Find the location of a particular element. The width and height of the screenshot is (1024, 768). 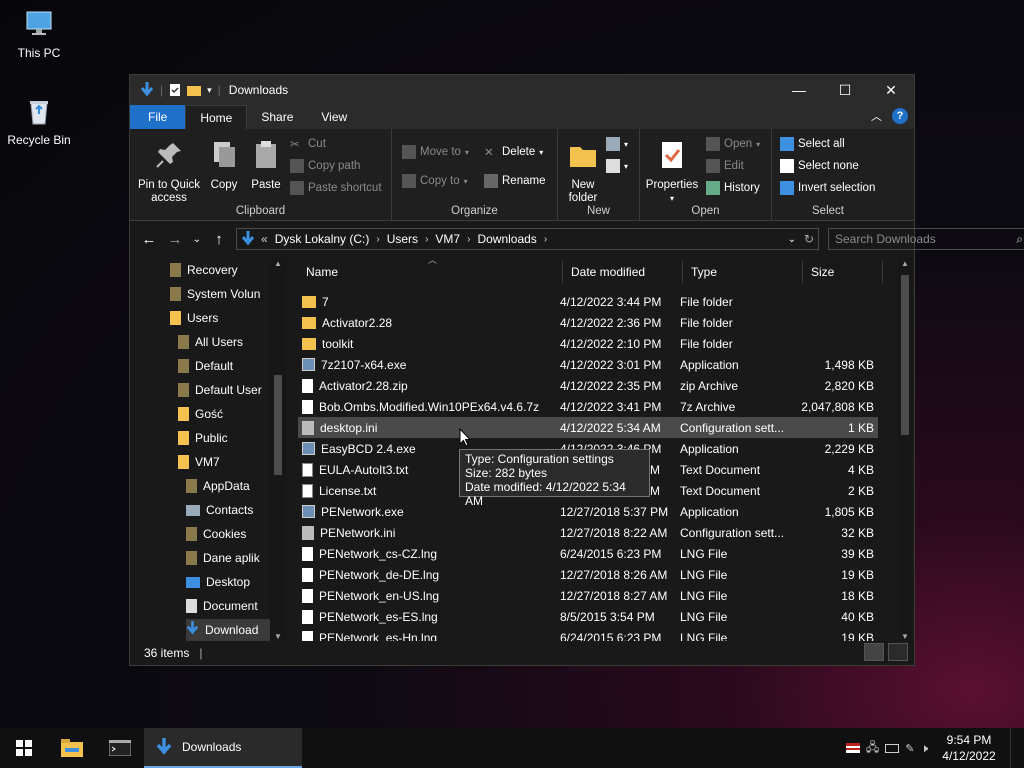

keyboard-icon is located at coordinates (892, 748).